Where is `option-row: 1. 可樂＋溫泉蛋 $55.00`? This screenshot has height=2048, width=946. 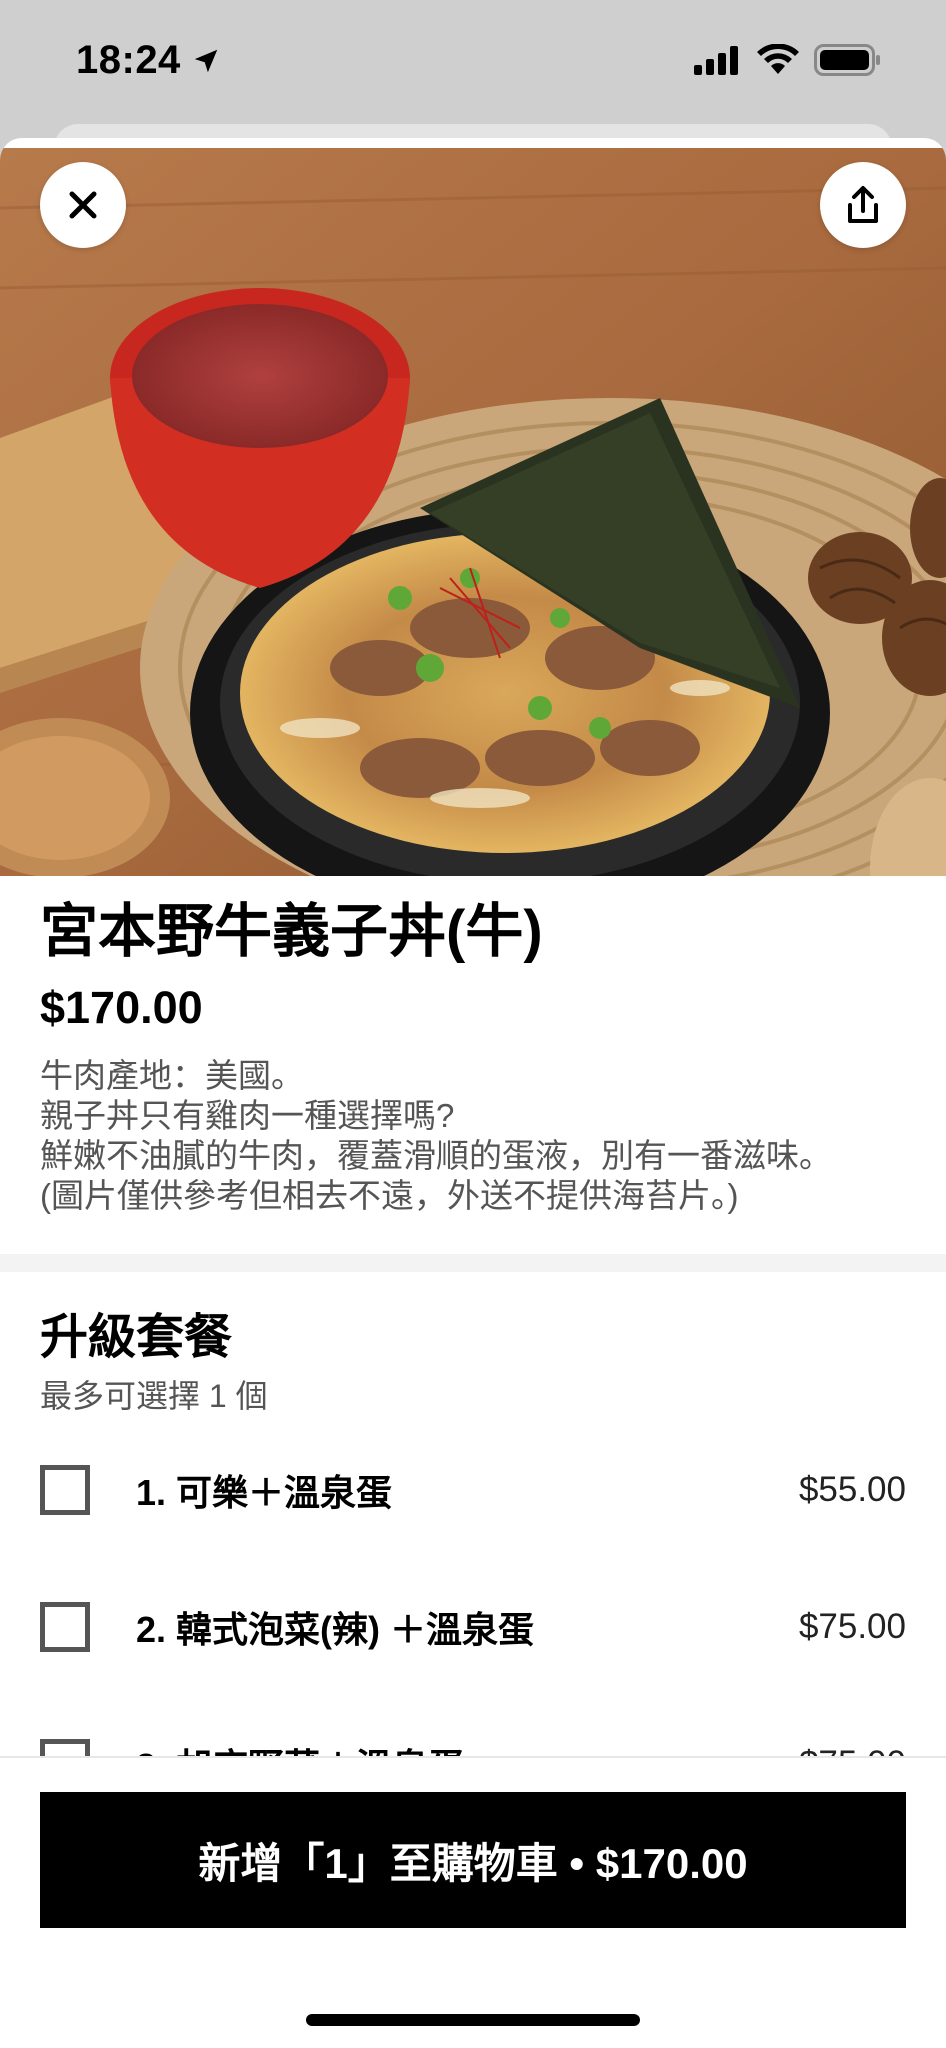
option-row: 1. 可樂＋溫泉蛋 $55.00 is located at coordinates (473, 1490).